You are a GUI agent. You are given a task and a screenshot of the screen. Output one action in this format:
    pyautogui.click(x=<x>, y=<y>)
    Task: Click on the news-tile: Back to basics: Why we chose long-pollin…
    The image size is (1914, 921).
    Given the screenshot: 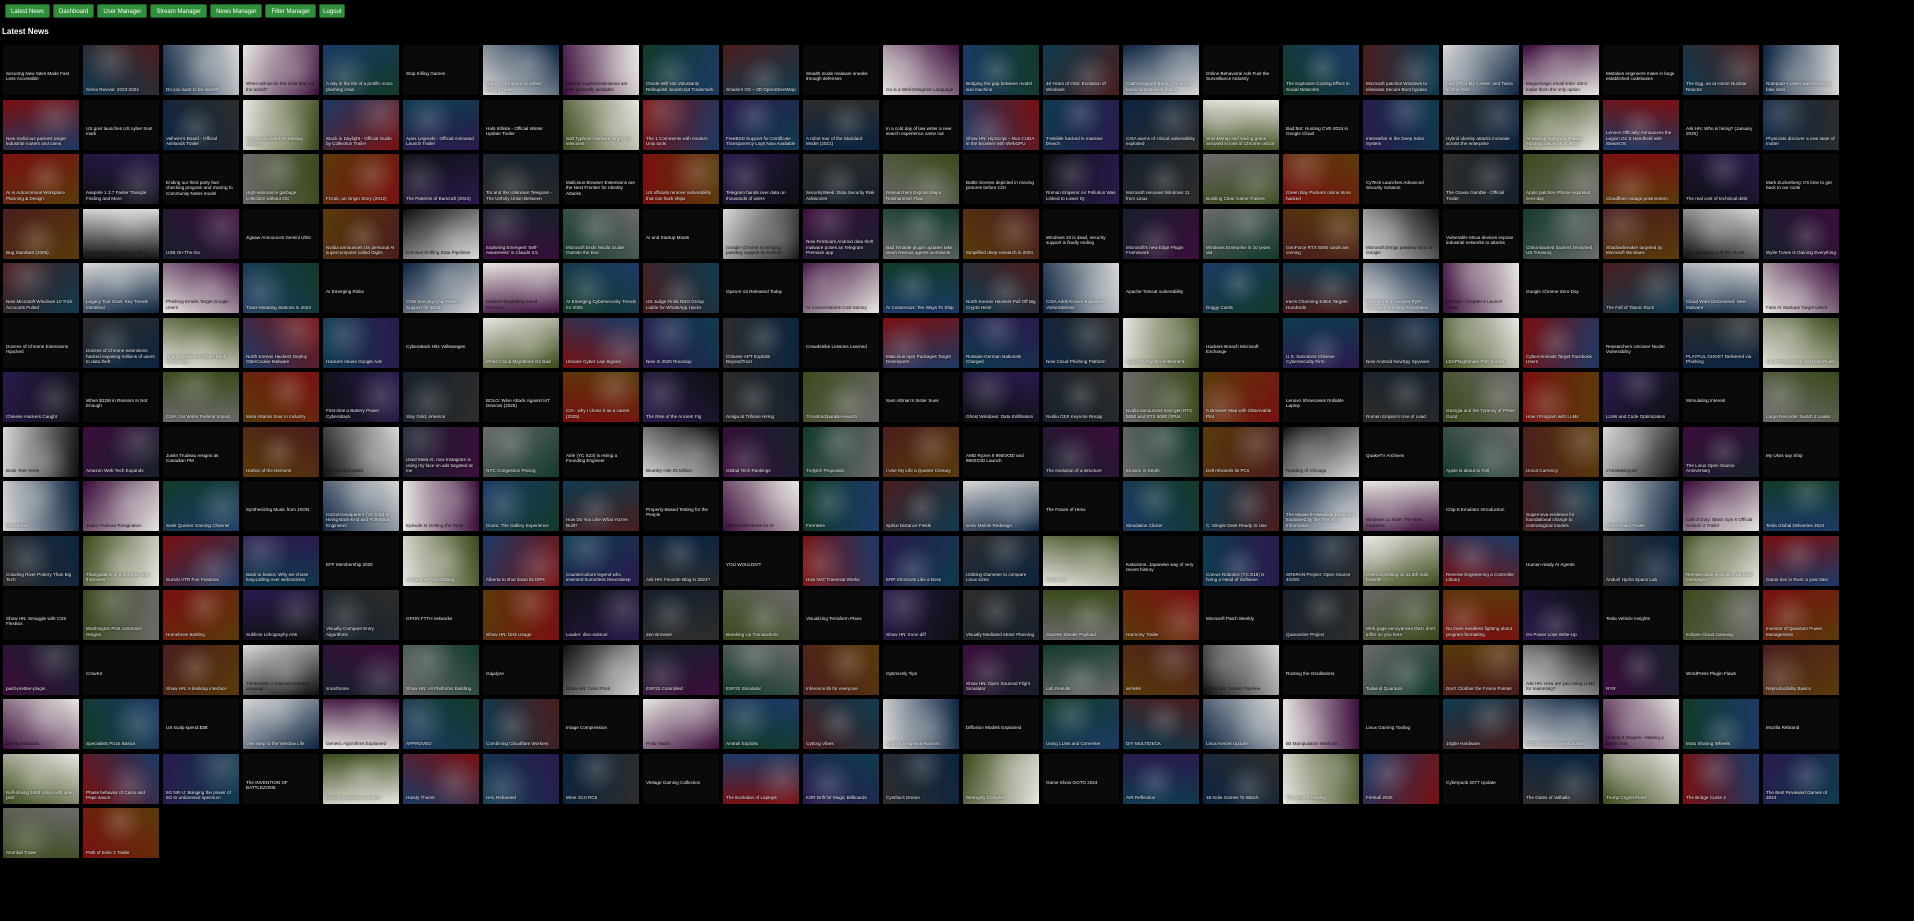 What is the action you would take?
    pyautogui.click(x=281, y=560)
    